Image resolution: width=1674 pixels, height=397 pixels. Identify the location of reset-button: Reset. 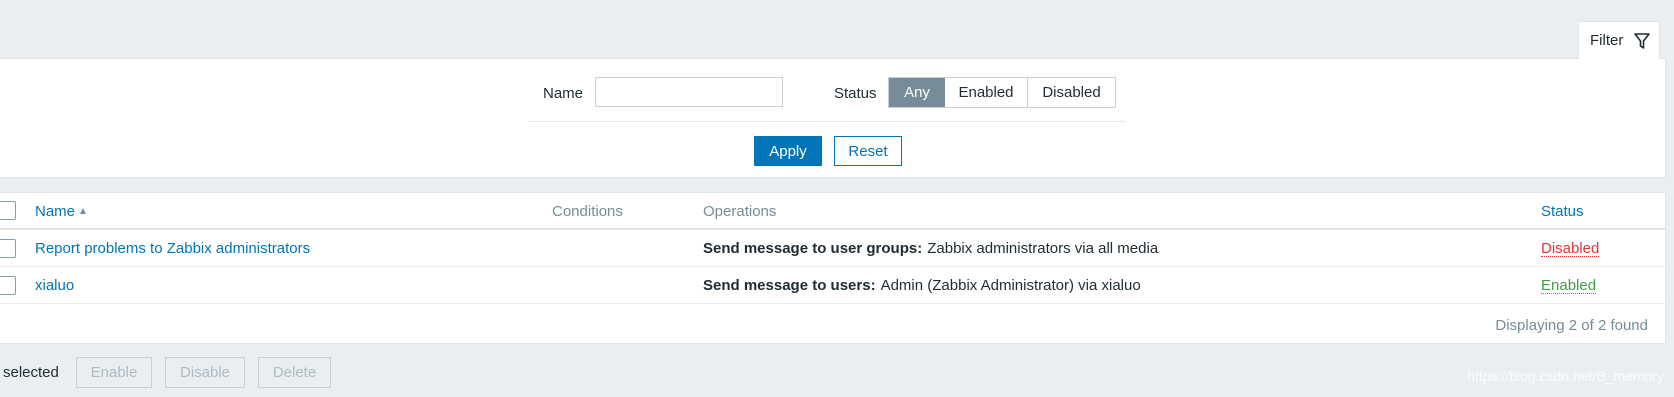
(868, 151).